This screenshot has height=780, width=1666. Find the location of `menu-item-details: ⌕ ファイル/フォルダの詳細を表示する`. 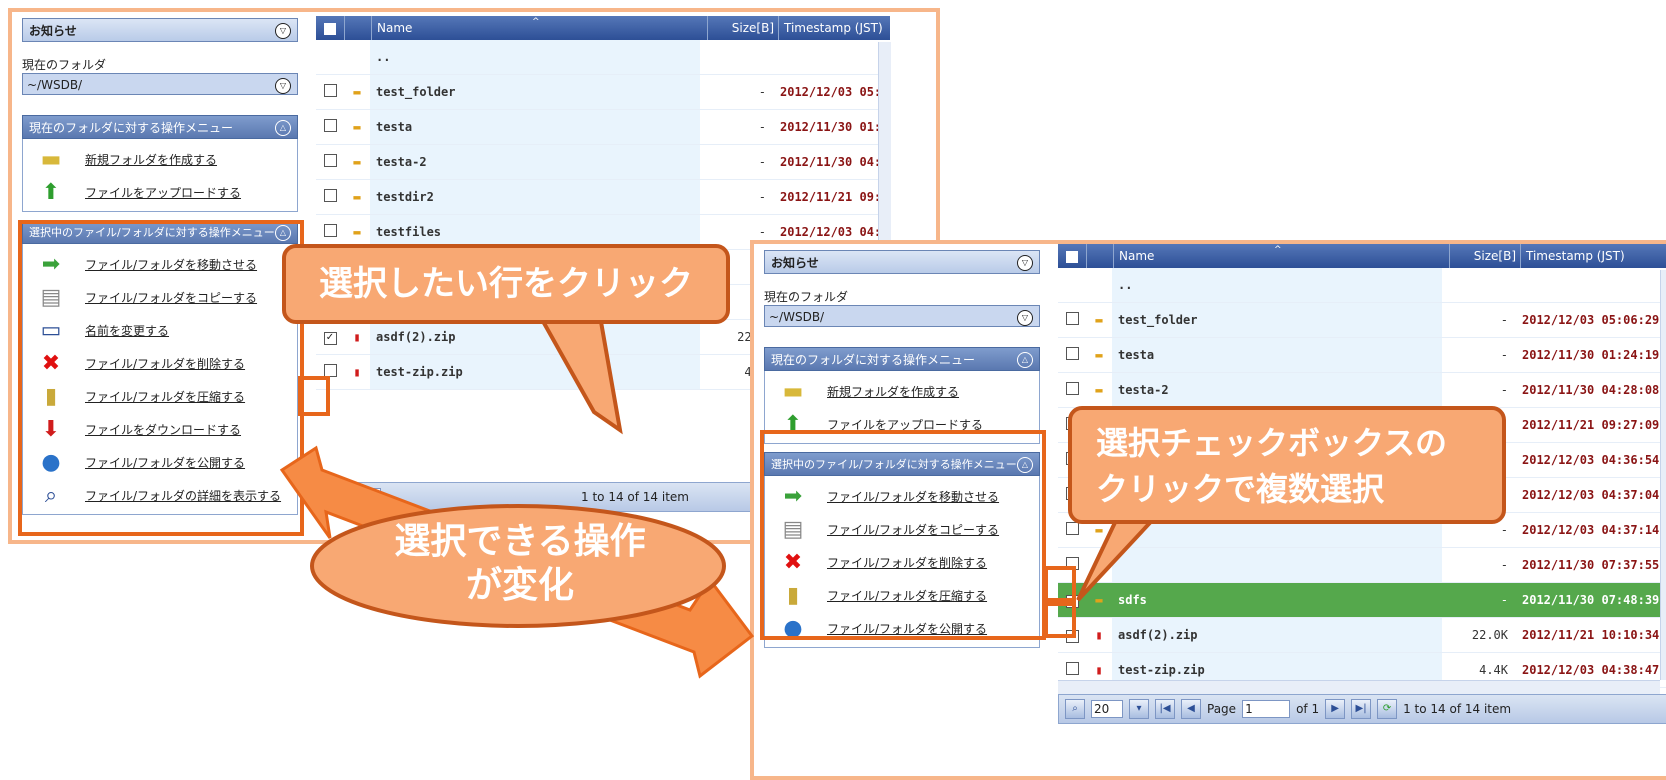

menu-item-details: ⌕ ファイル/フォルダの詳細を表示する is located at coordinates (160, 495).